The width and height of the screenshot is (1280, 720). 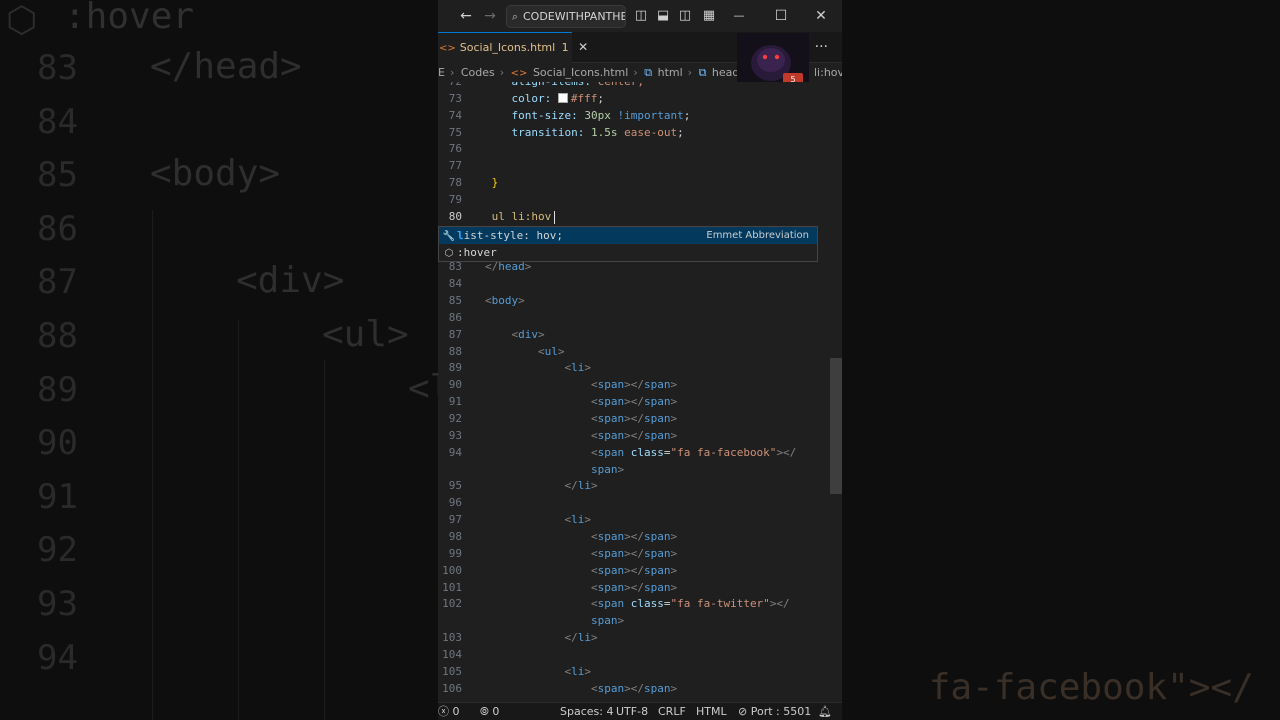 What do you see at coordinates (672, 711) in the screenshot?
I see `eol-setting: CRLF` at bounding box center [672, 711].